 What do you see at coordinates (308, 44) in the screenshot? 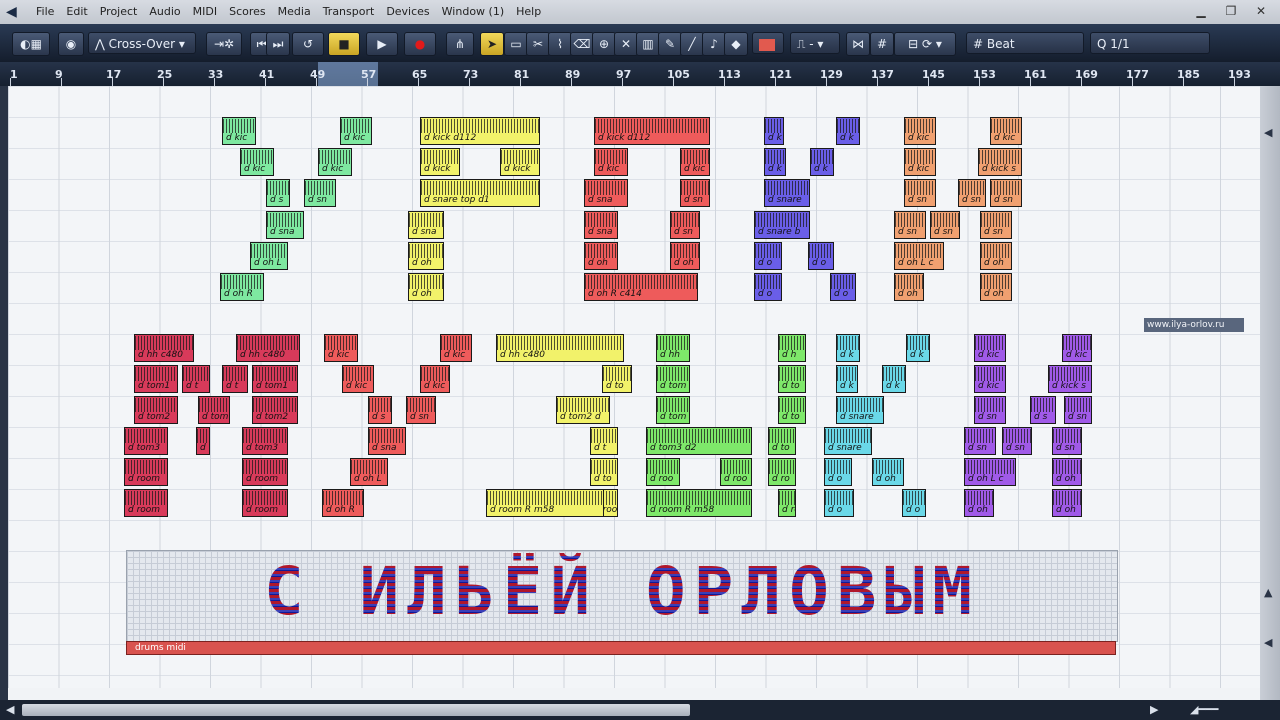
I see `cycle-button: ↺` at bounding box center [308, 44].